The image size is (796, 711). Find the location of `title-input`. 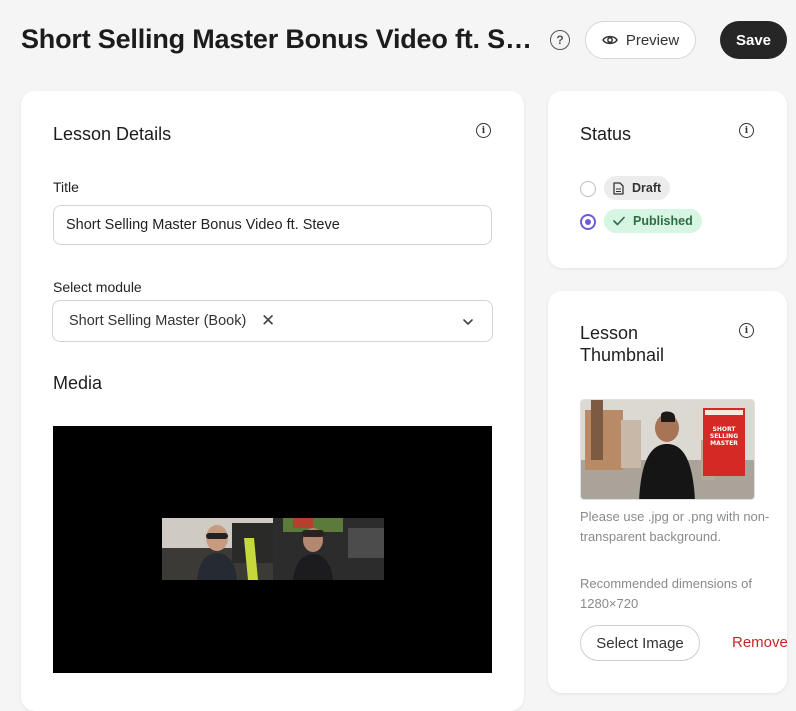

title-input is located at coordinates (272, 225).